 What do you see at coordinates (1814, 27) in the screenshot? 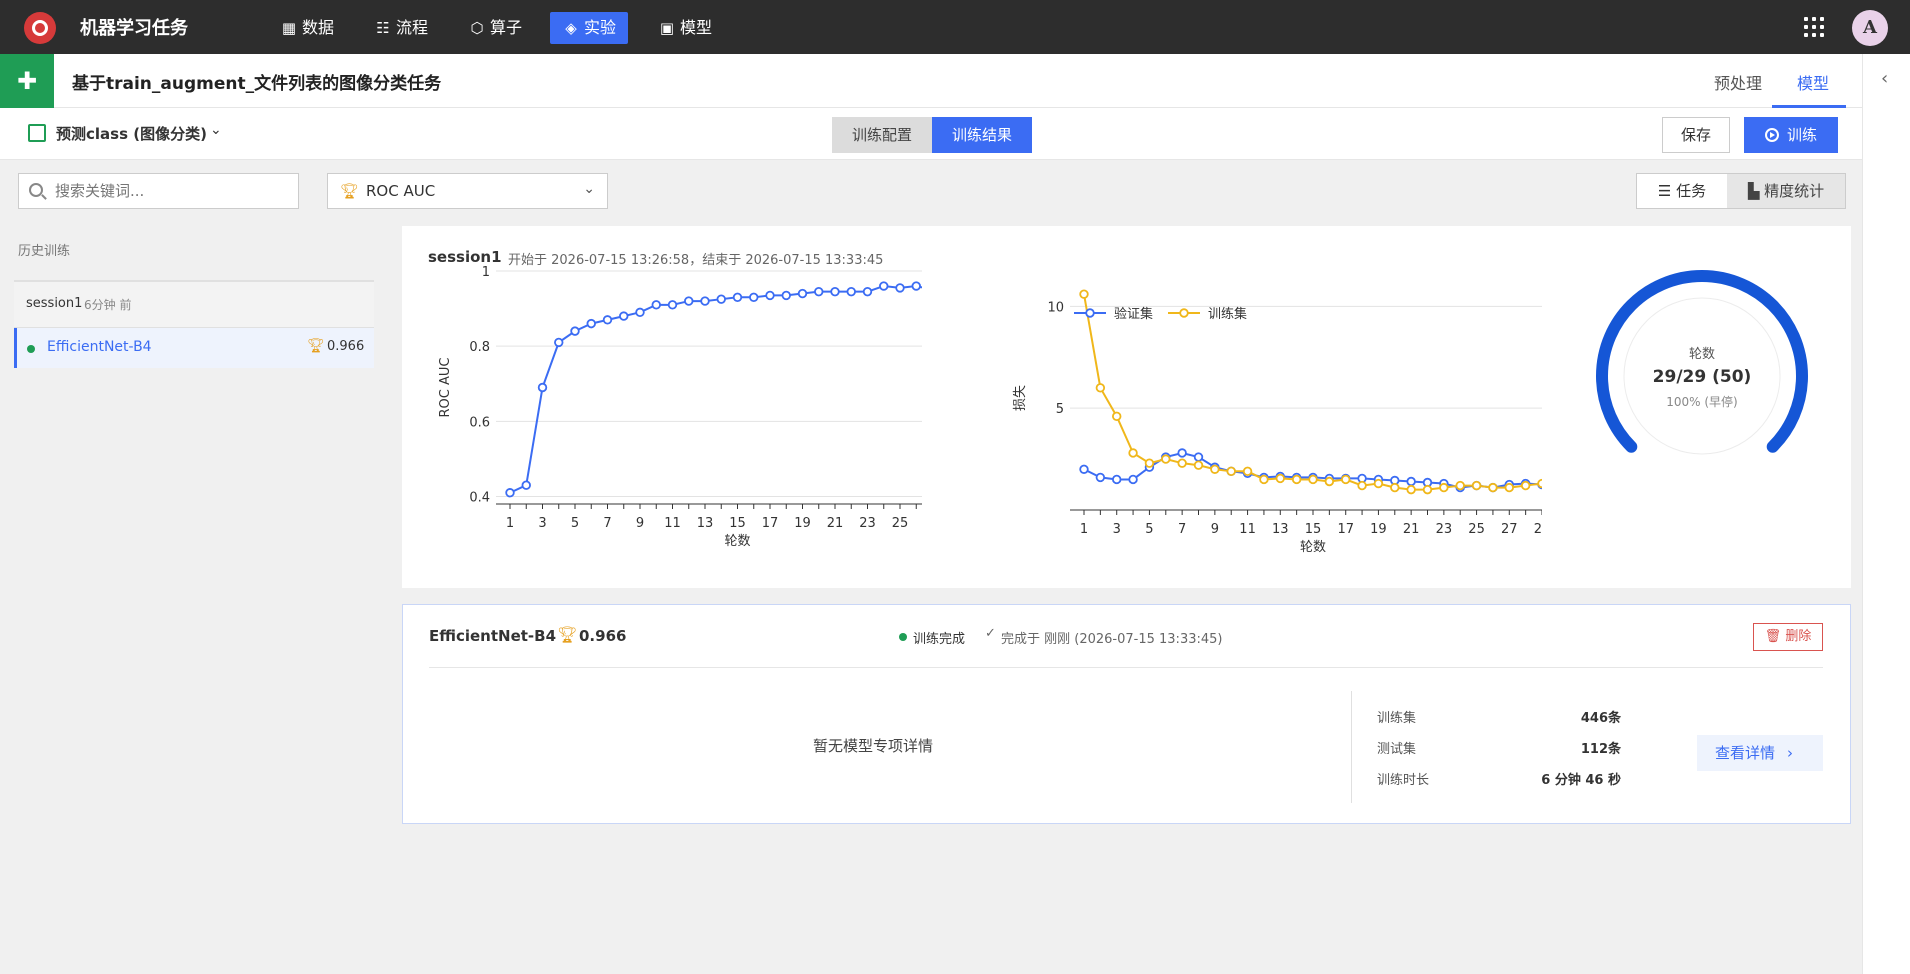
I see `apps-grid-icon` at bounding box center [1814, 27].